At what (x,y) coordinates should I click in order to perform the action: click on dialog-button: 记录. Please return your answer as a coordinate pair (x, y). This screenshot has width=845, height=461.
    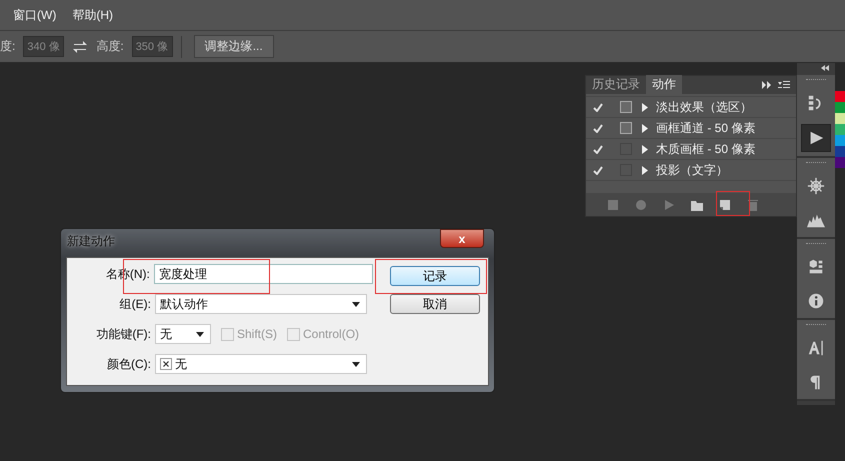
    Looking at the image, I should click on (435, 276).